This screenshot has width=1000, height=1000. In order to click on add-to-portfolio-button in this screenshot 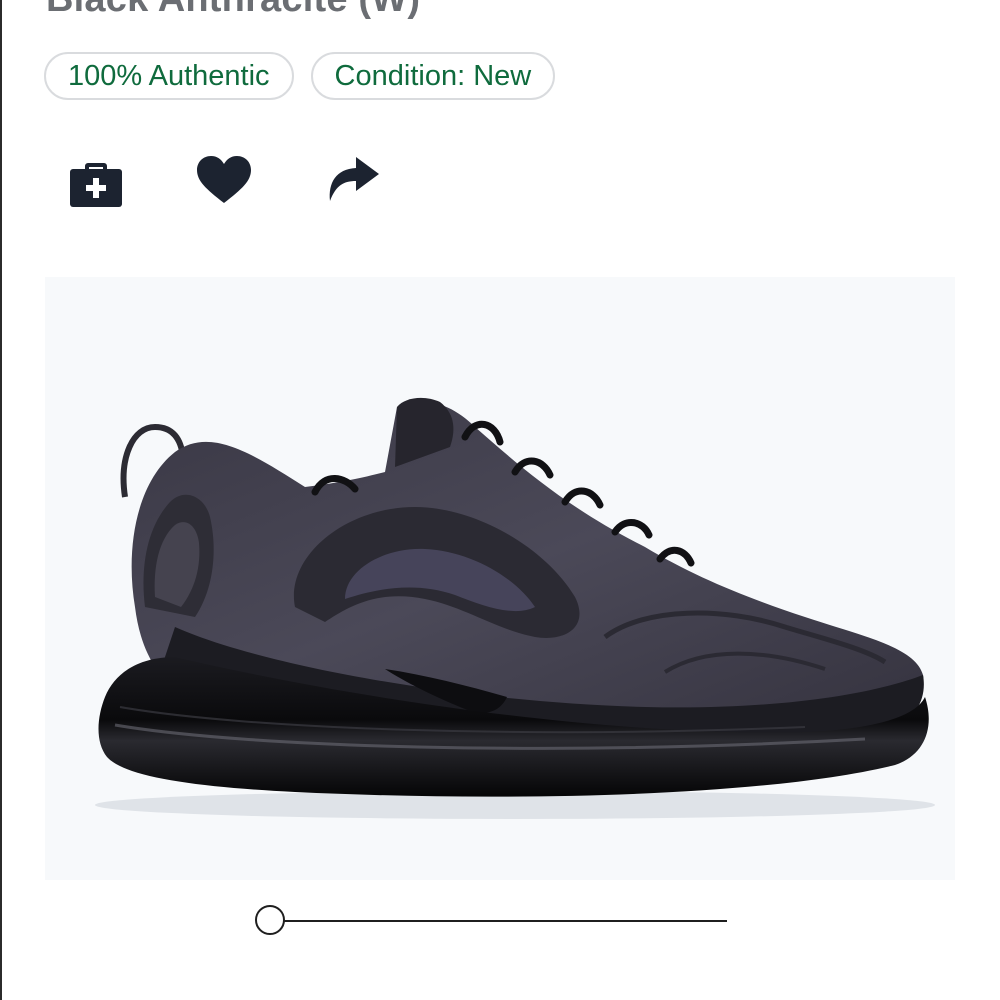, I will do `click(96, 180)`.